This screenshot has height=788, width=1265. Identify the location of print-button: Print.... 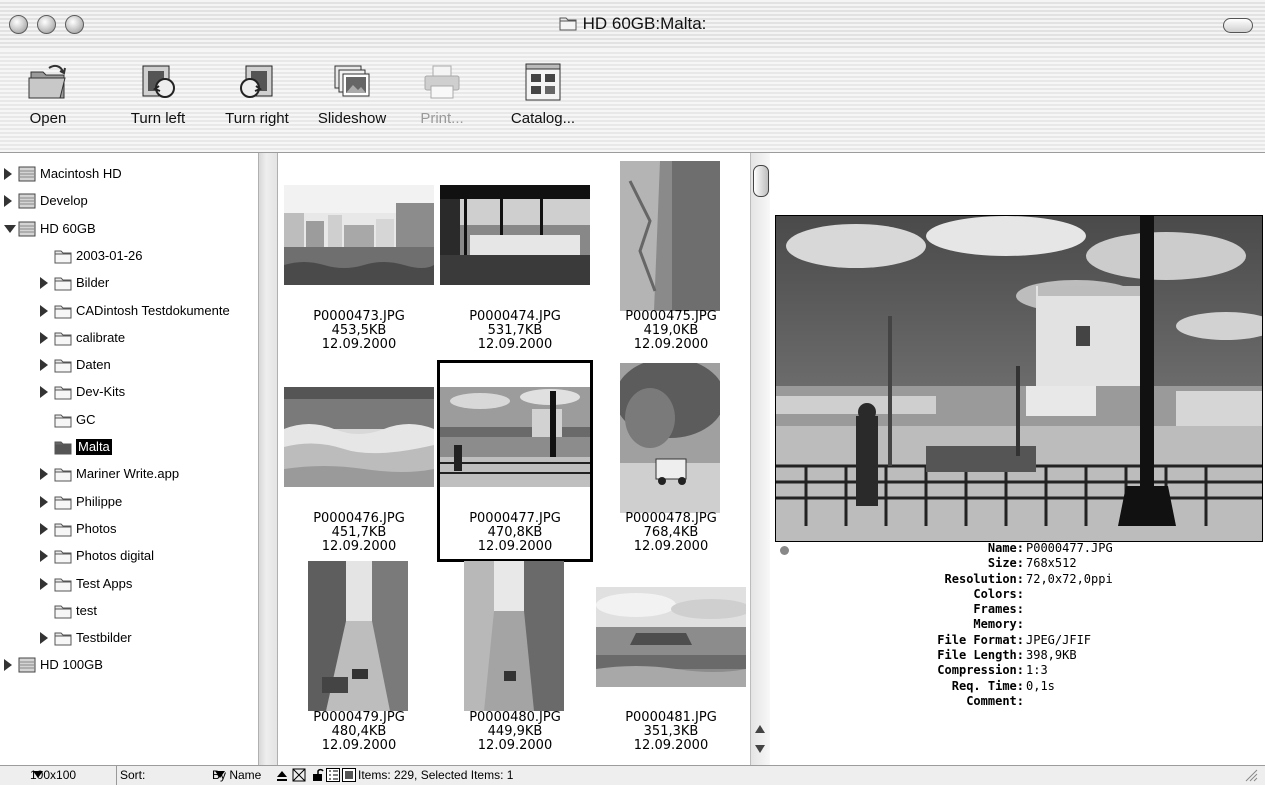
(442, 94).